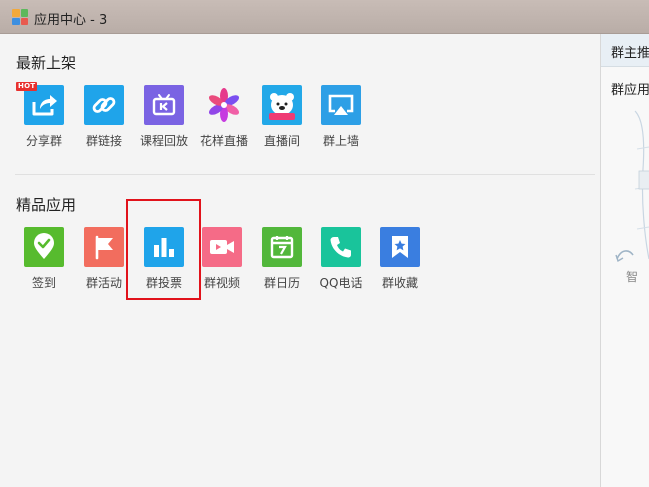 Image resolution: width=649 pixels, height=487 pixels. What do you see at coordinates (399, 283) in the screenshot?
I see `app-label: 群收藏` at bounding box center [399, 283].